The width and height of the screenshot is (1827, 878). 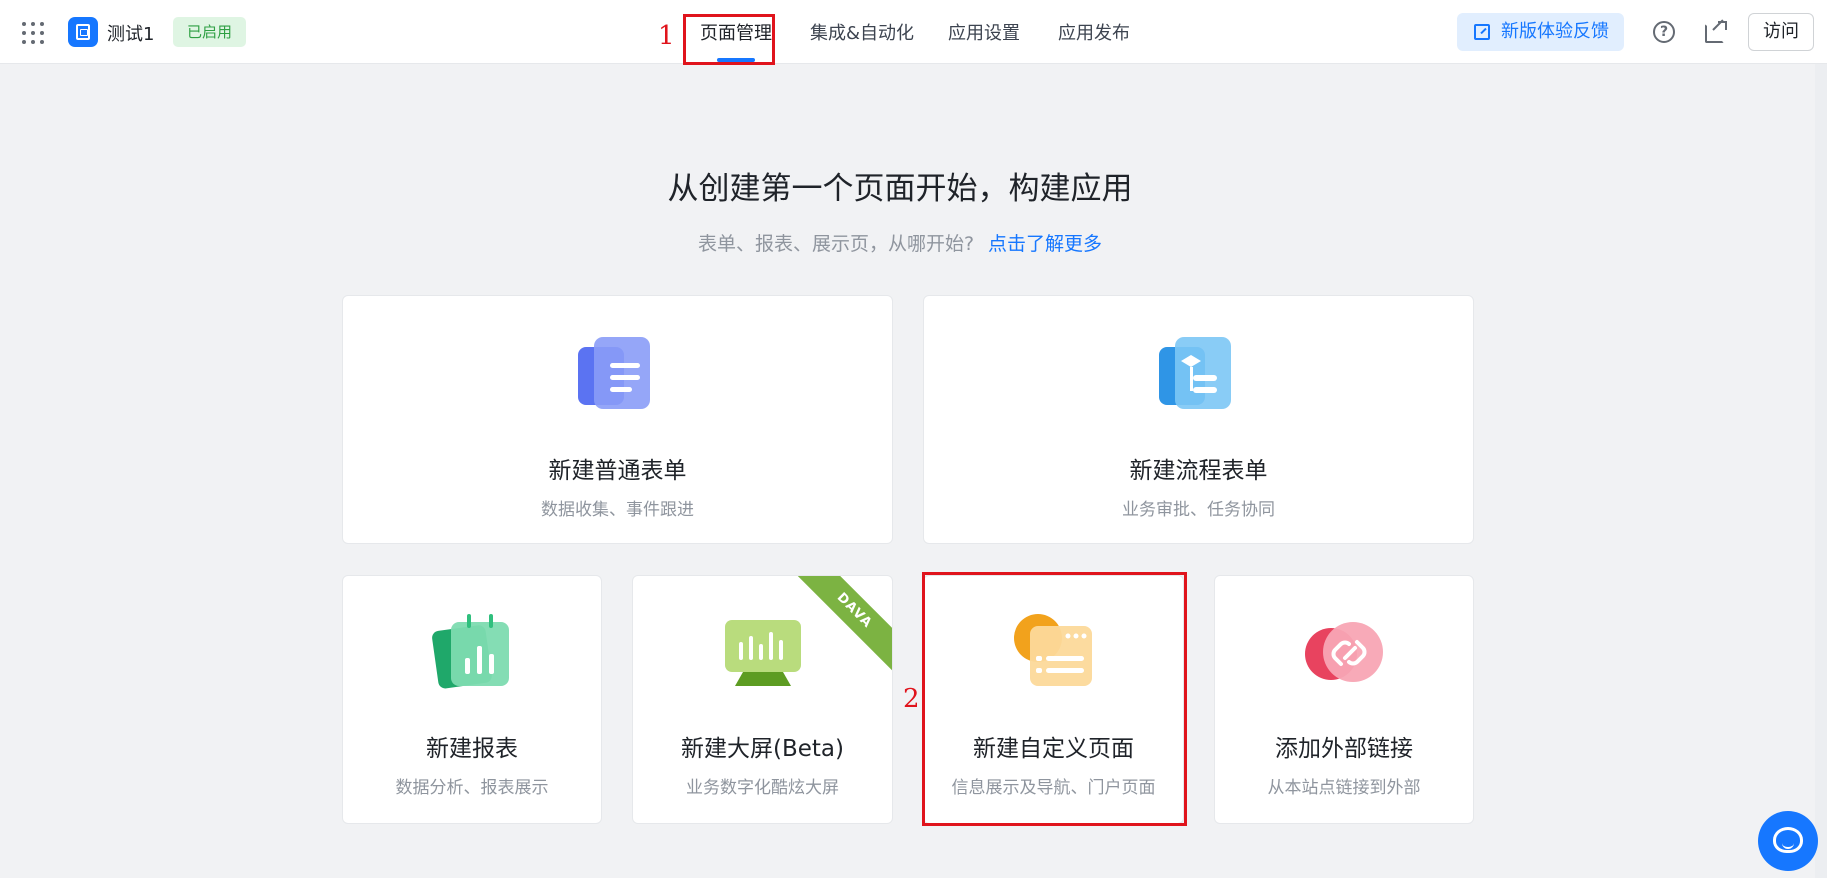 I want to click on tab-page-management: 页面管理, so click(x=736, y=32).